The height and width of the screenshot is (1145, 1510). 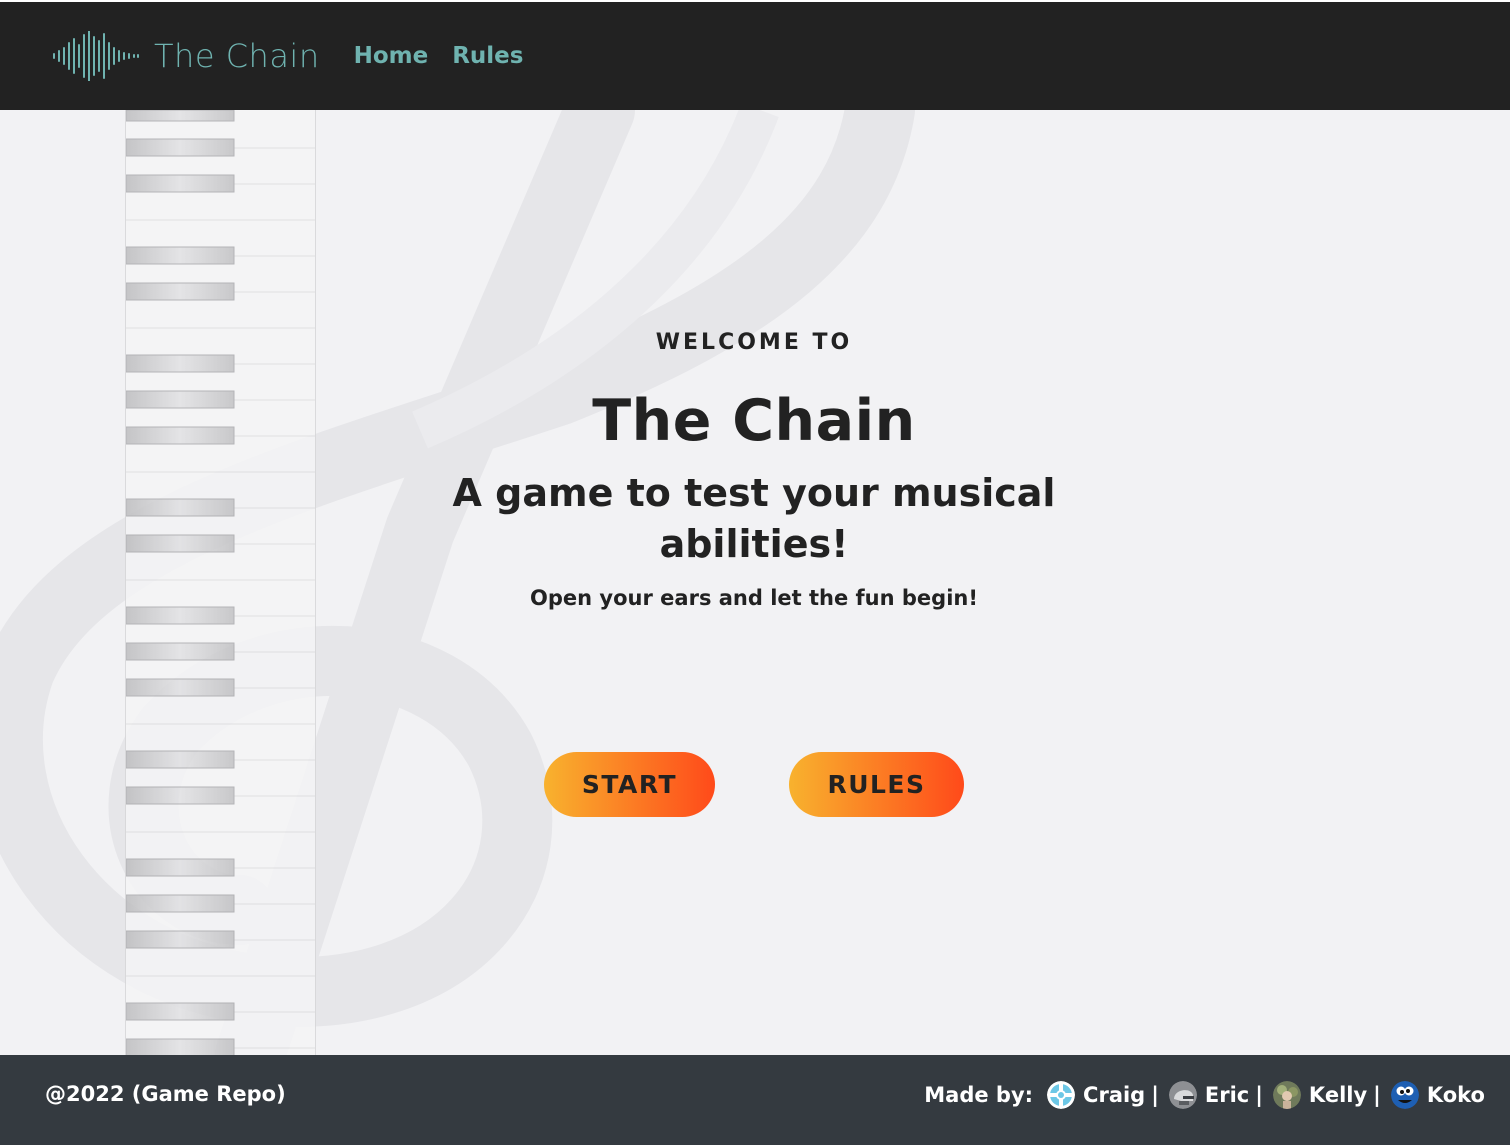 What do you see at coordinates (979, 1095) in the screenshot?
I see `made-by-label: Made by:` at bounding box center [979, 1095].